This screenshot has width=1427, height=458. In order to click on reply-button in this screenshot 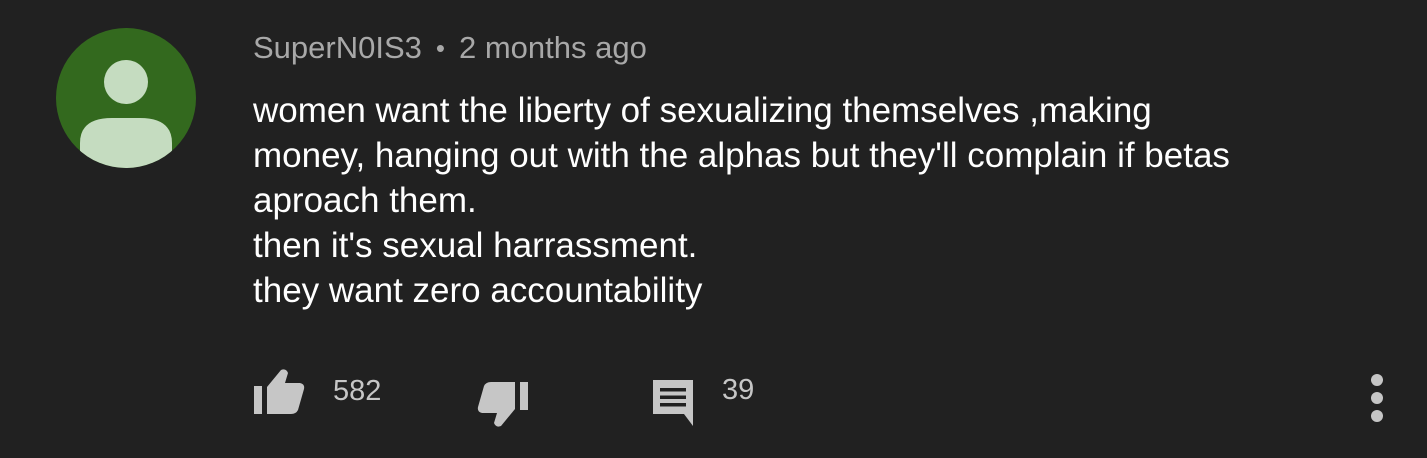, I will do `click(673, 402)`.